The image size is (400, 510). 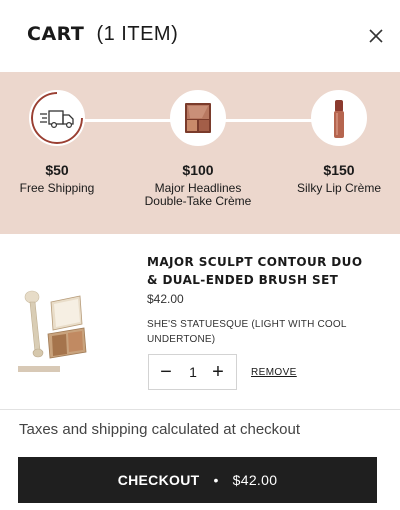 I want to click on remove-item-link: REMOVE, so click(x=274, y=372).